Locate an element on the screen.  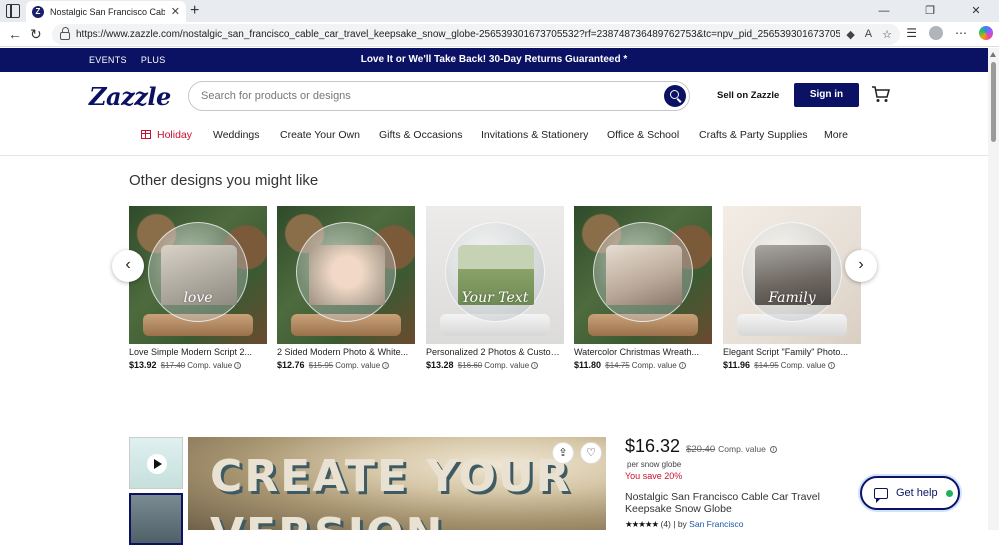
product-main-image: CREATE YOUR VERSION is located at coordinates (397, 483).